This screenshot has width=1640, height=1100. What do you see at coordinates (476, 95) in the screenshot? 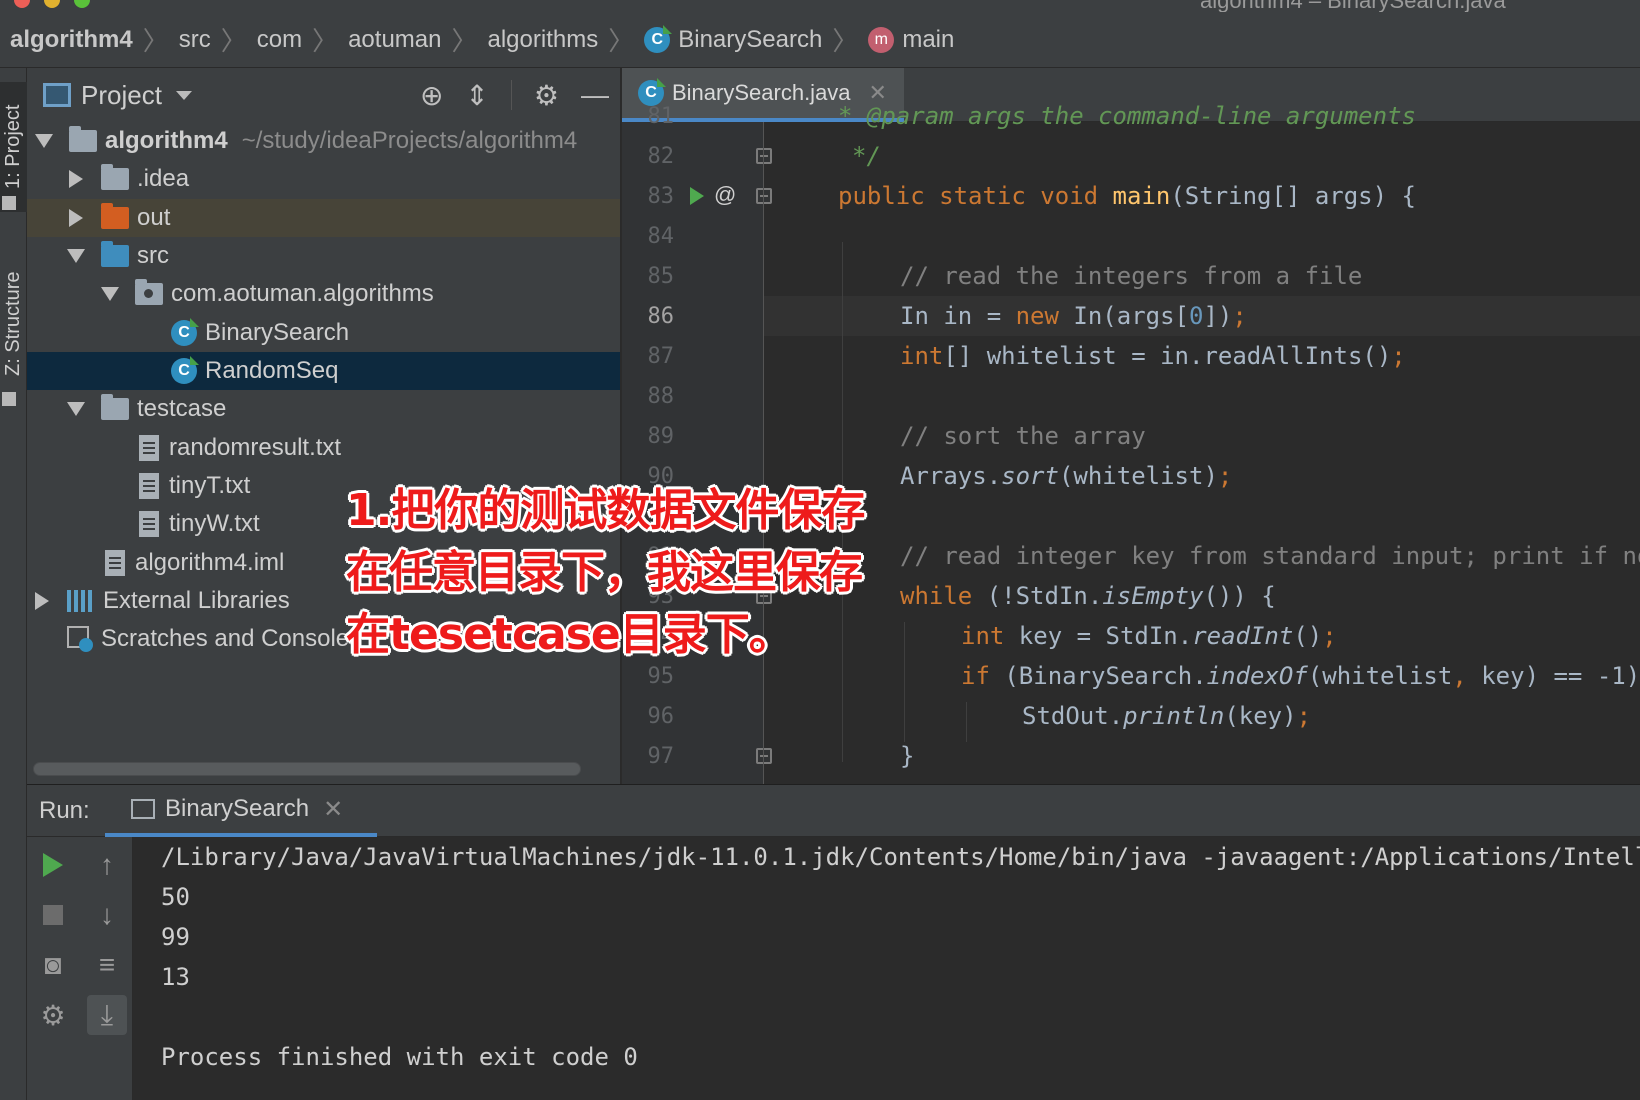
I see `collapse-all-icon: ⇕` at bounding box center [476, 95].